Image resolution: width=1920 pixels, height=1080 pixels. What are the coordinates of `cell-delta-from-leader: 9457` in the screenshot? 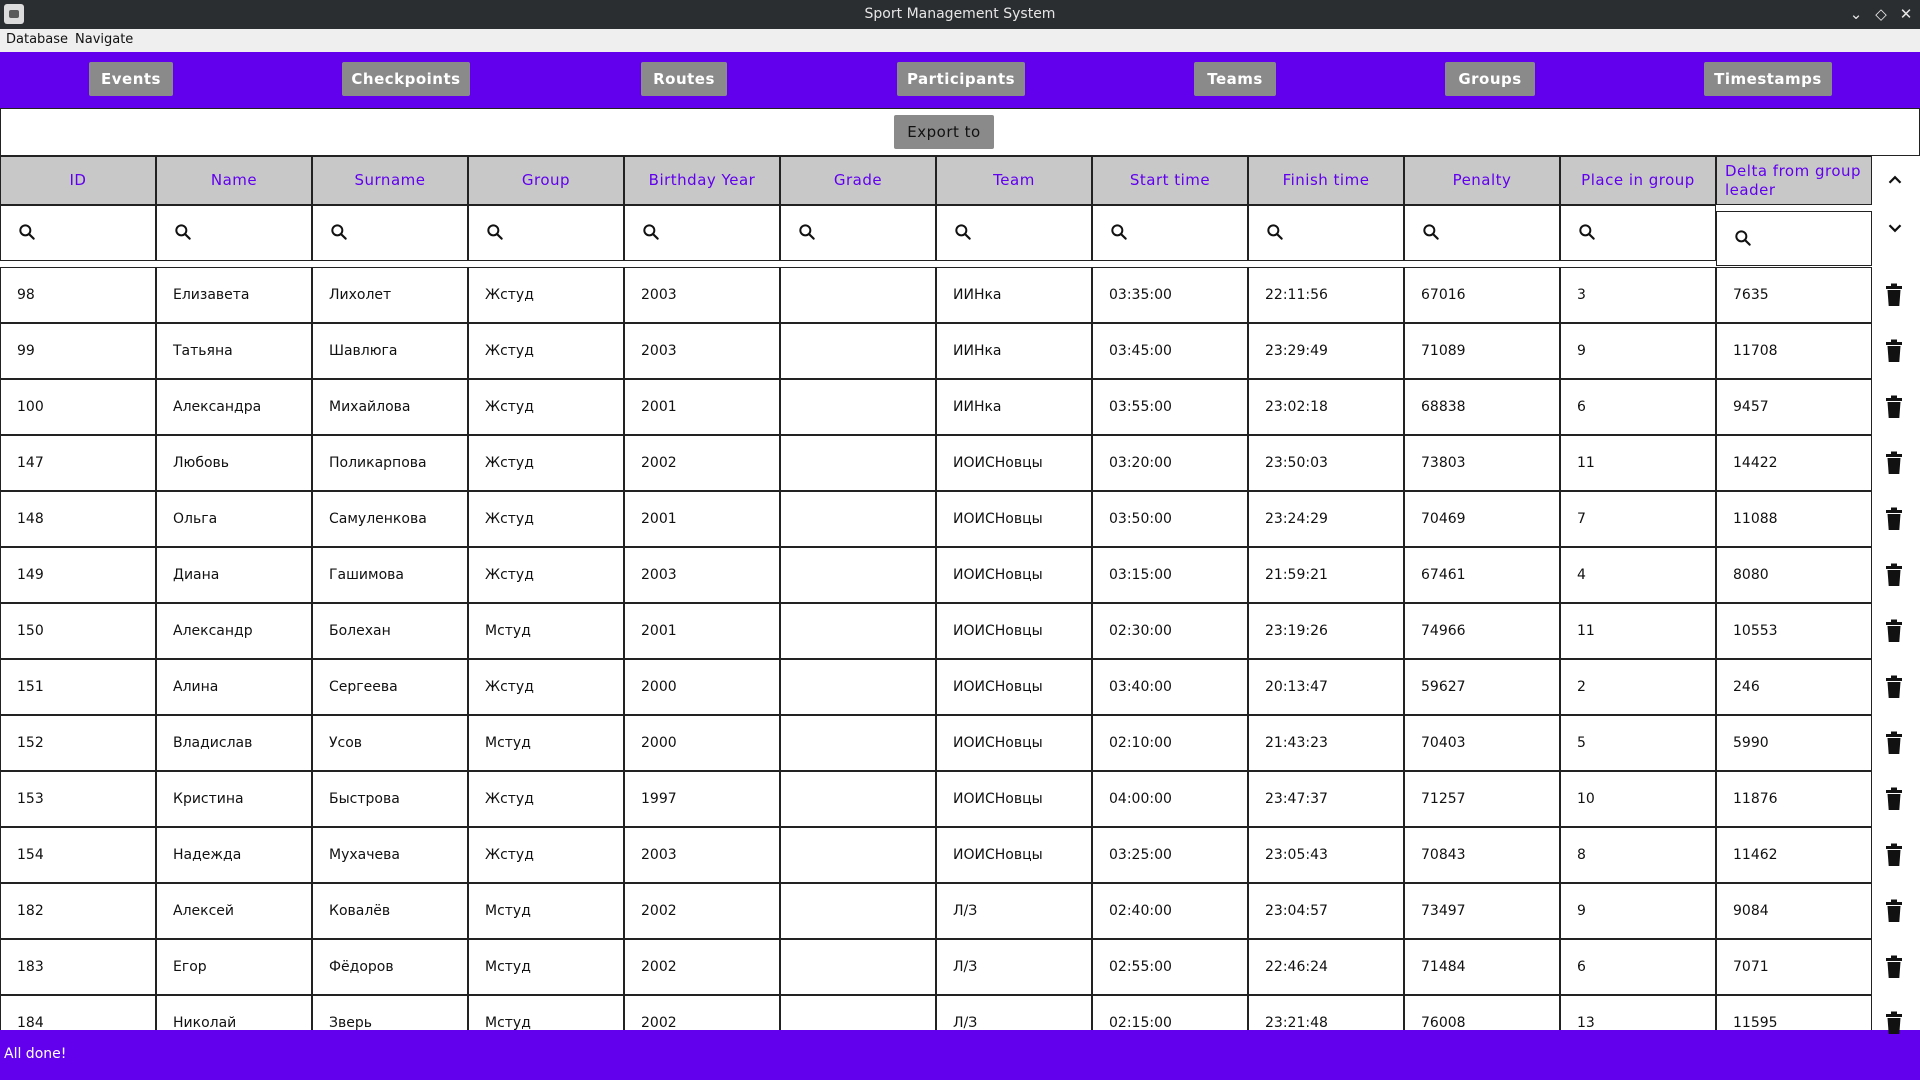 It's located at (1794, 407).